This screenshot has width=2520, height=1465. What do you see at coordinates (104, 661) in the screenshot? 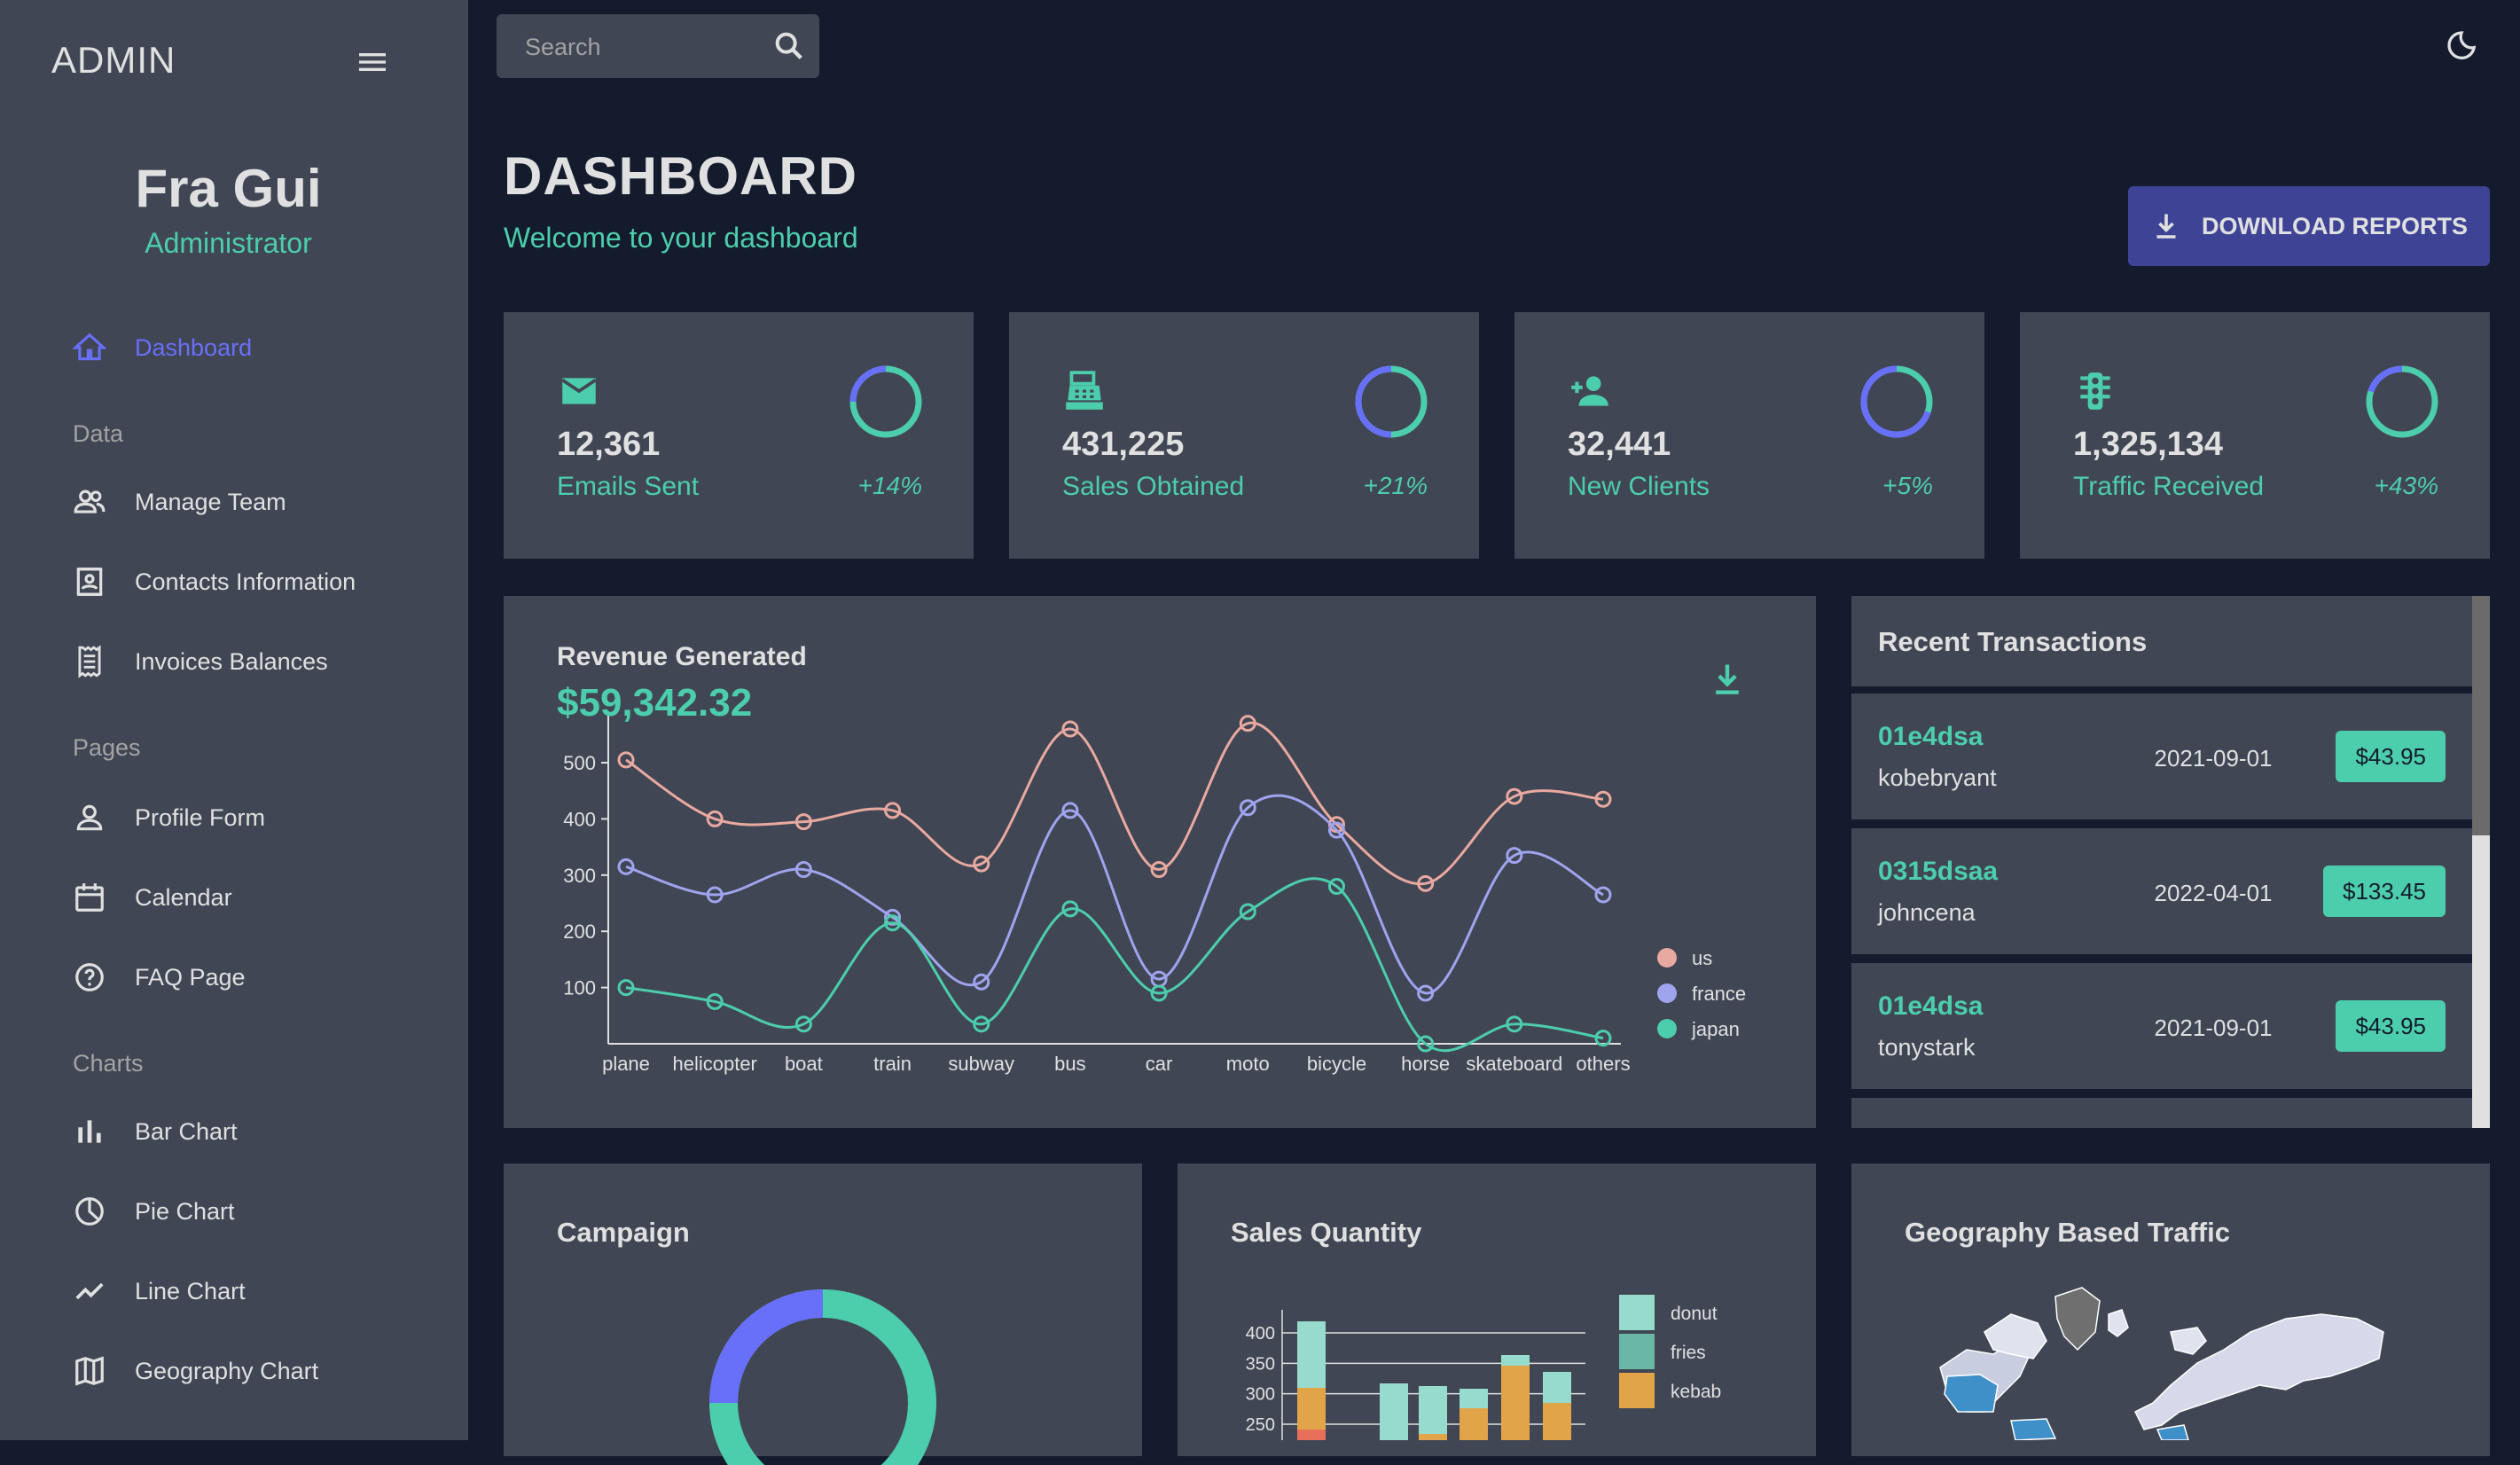
I see `receipt-icon` at bounding box center [104, 661].